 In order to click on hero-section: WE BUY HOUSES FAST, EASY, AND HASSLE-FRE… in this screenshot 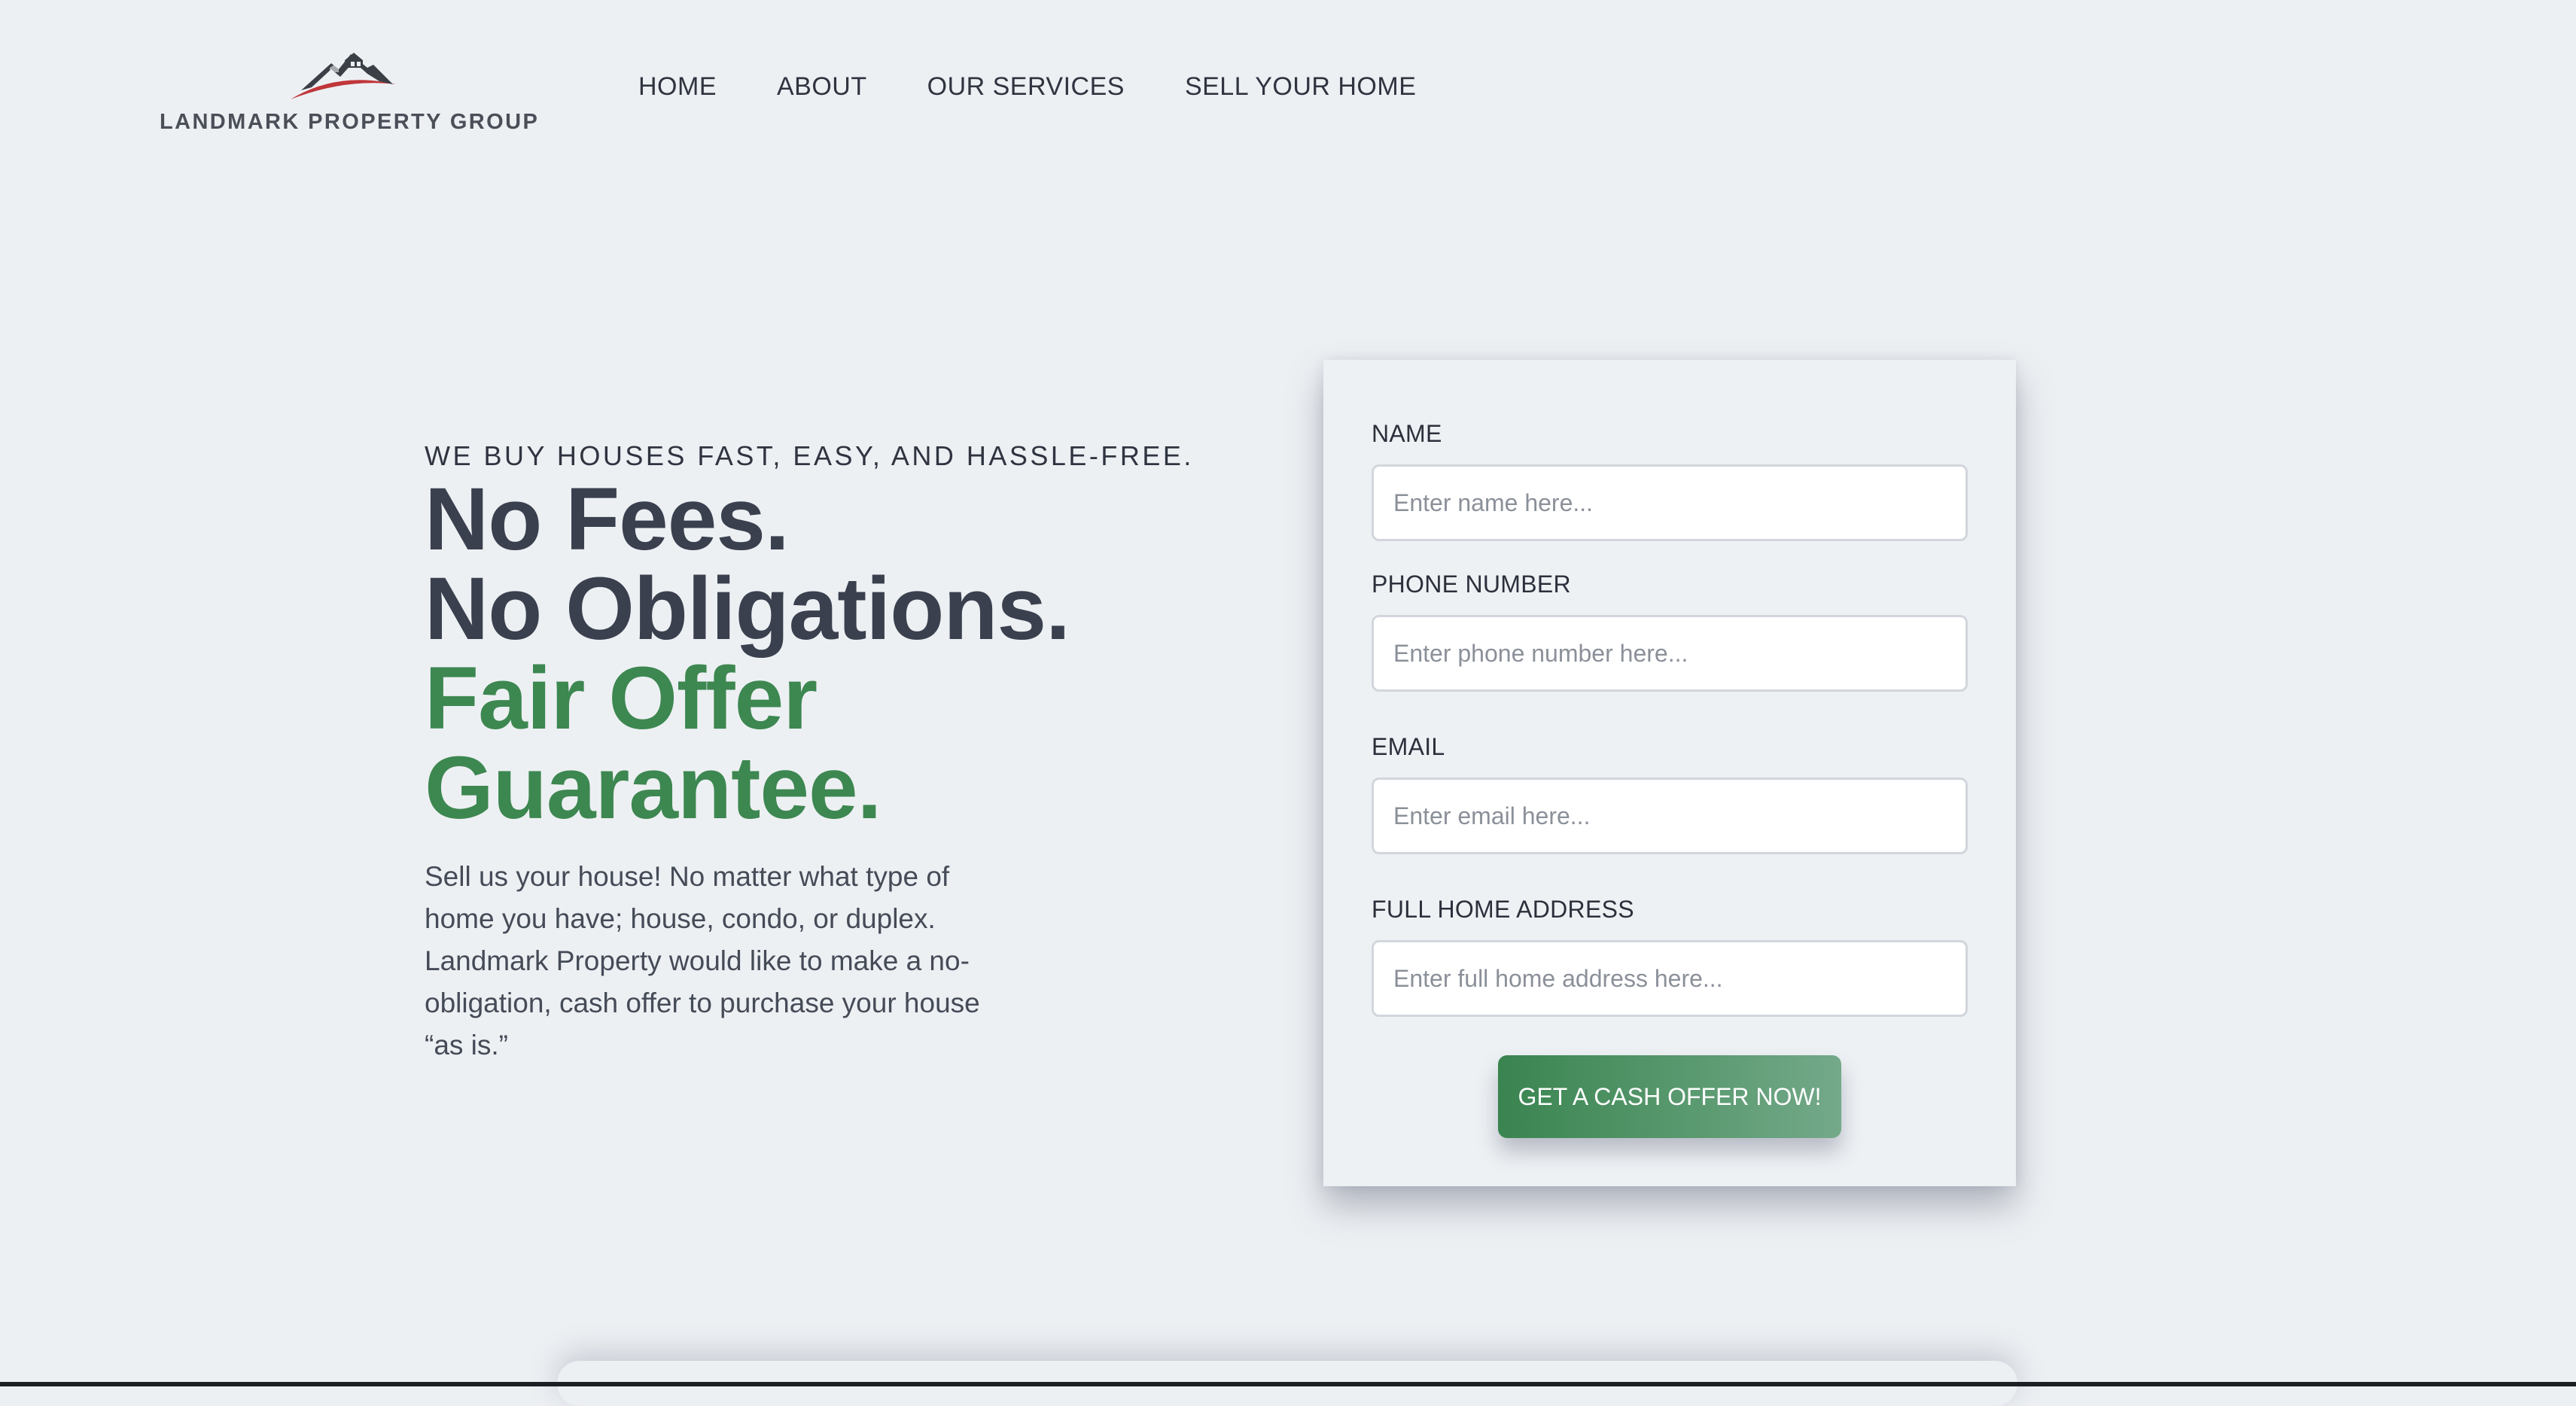, I will do `click(858, 754)`.